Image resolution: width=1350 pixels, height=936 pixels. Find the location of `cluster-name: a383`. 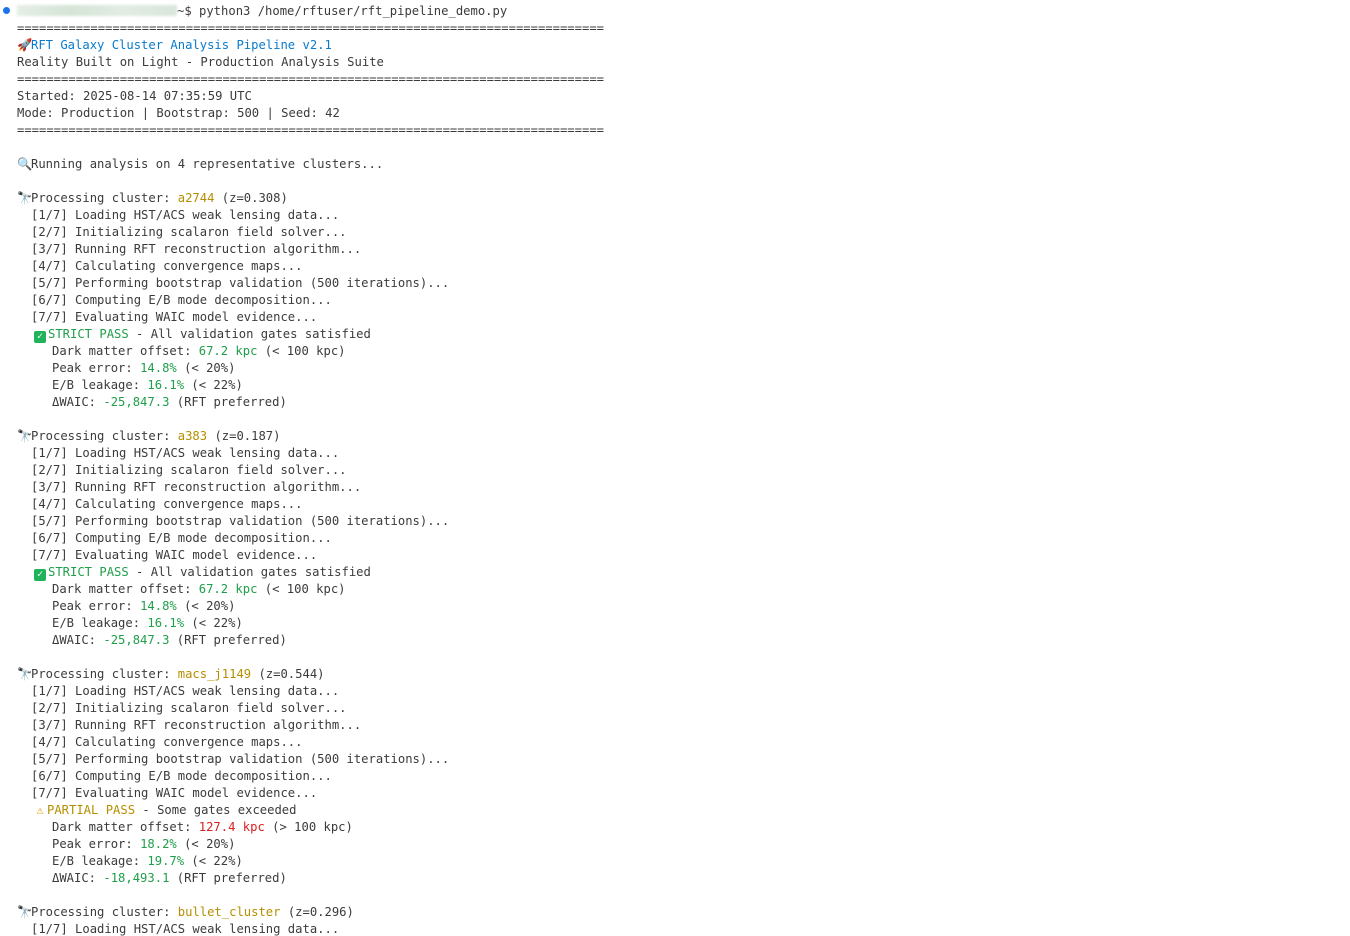

cluster-name: a383 is located at coordinates (192, 436).